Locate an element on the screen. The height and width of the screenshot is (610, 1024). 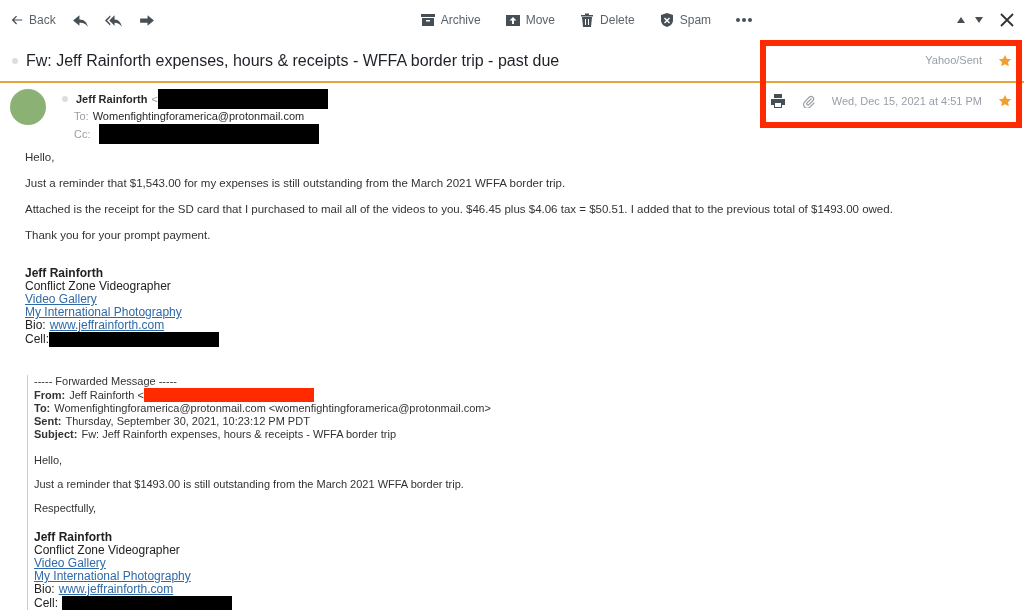
status-dot is located at coordinates (65, 99).